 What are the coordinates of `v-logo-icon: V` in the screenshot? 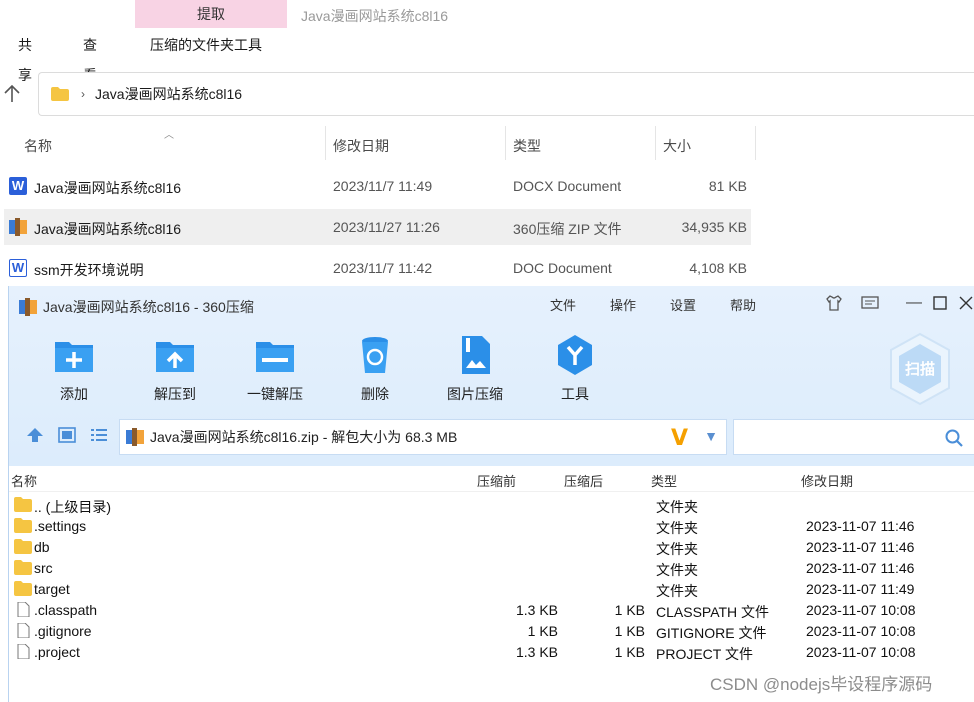 It's located at (679, 438).